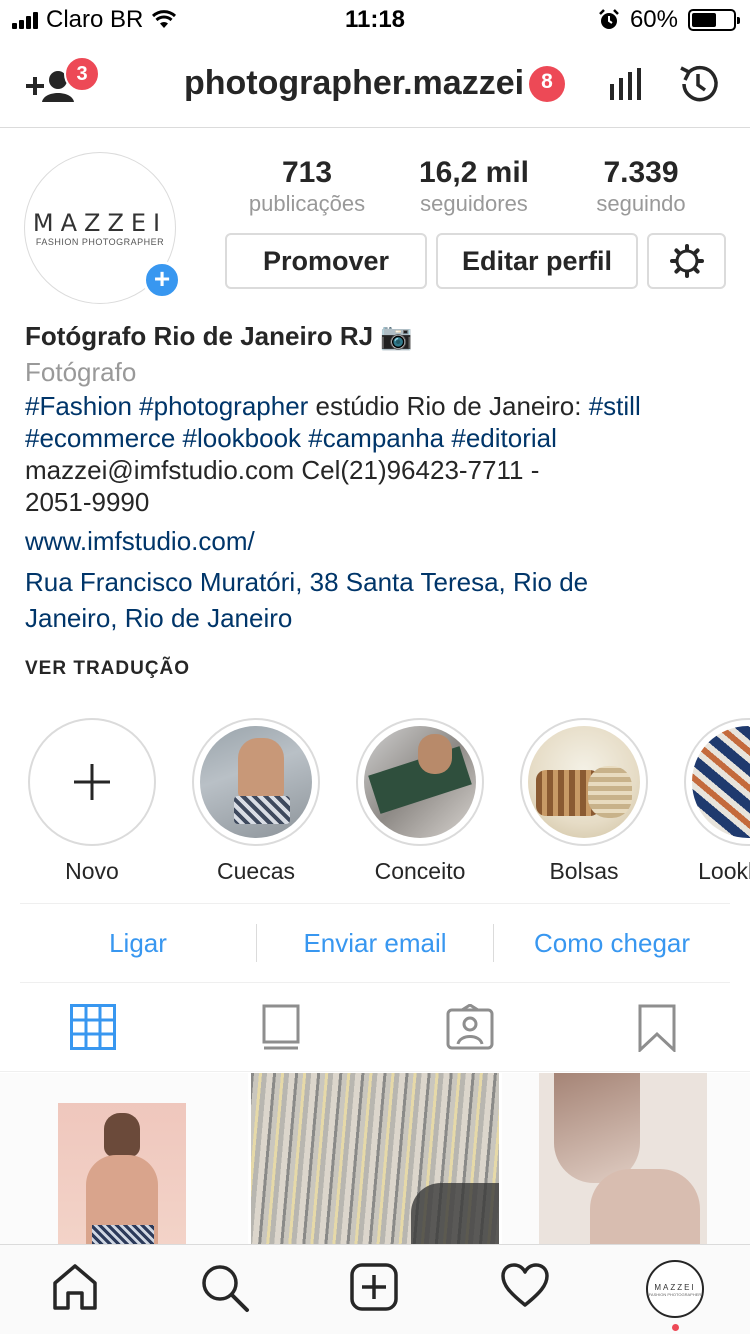 The width and height of the screenshot is (750, 1334). I want to click on website-link: www.imfstudio.com/, so click(375, 541).